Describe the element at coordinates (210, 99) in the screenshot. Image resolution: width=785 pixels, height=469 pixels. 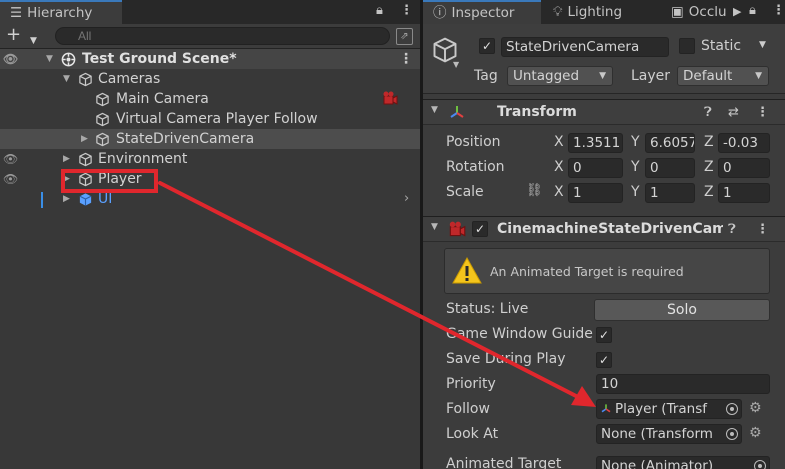
I see `hierarchy-item-main-camera: Main Camera` at that location.